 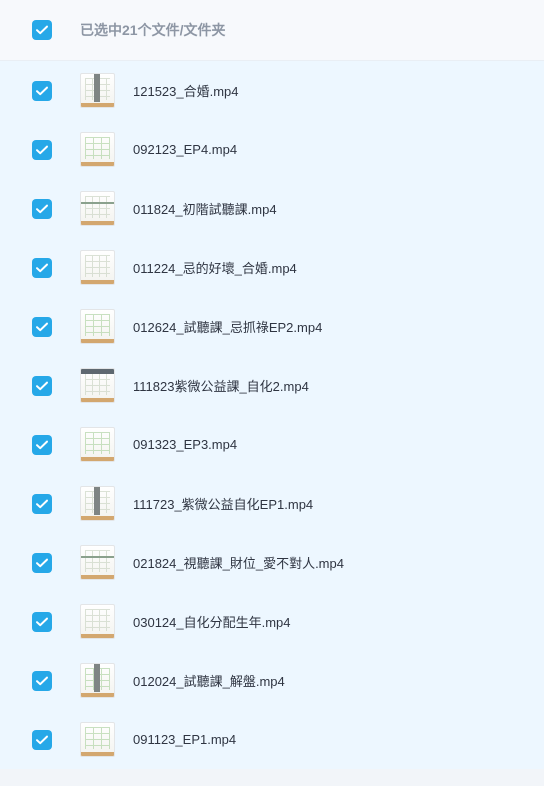 I want to click on file-name: 012624_試聽課_忌抓祿EP2.mp4, so click(x=227, y=326).